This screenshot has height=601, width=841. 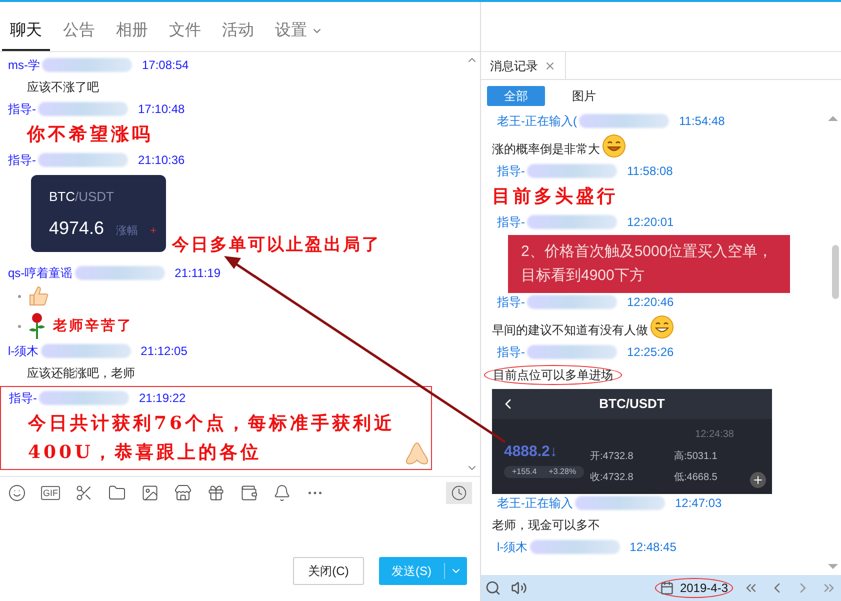 I want to click on highlighted-message: 今日共计获利76个点，每标准手获利近400U，恭喜跟上的各位, so click(x=212, y=438).